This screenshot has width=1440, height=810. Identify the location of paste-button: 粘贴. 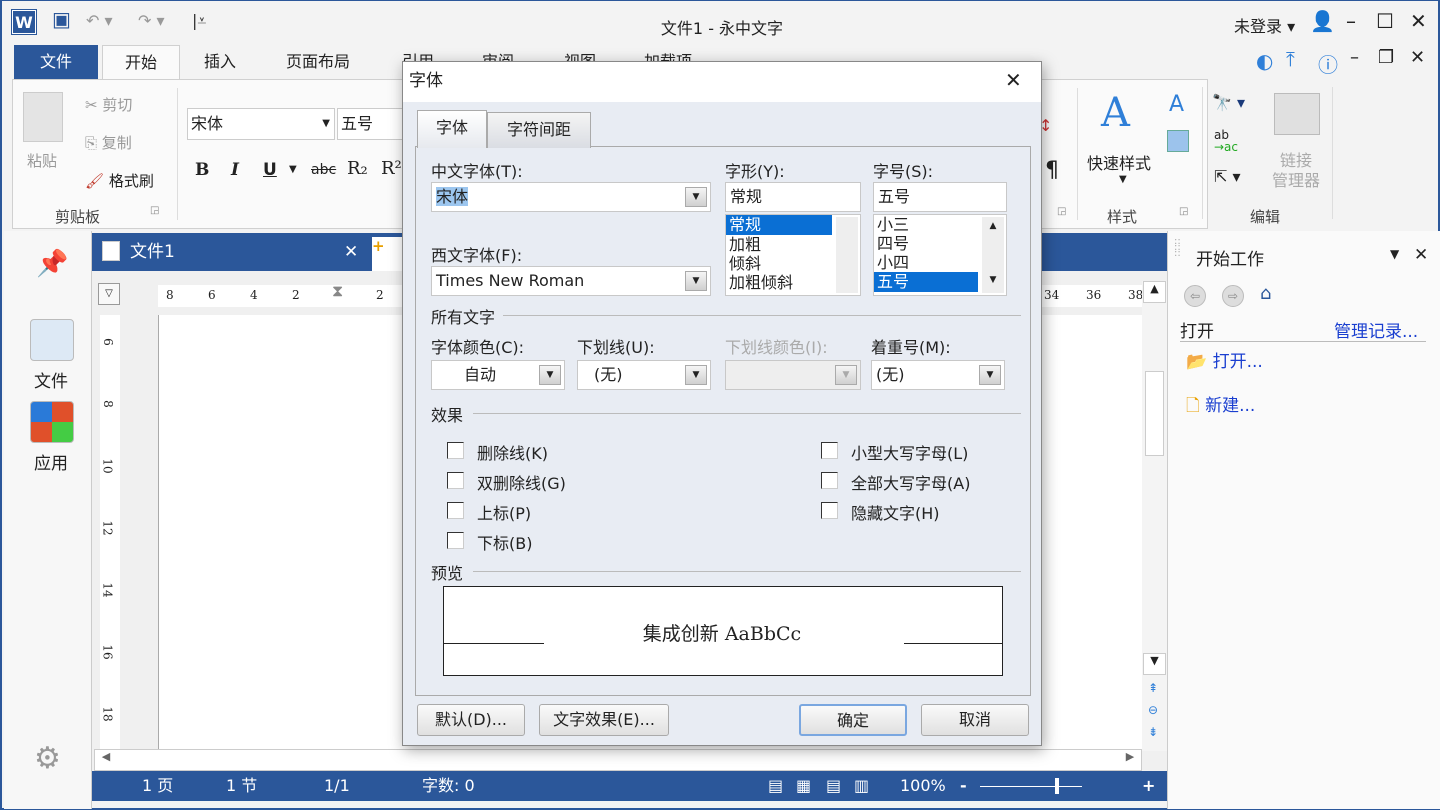
(42, 160).